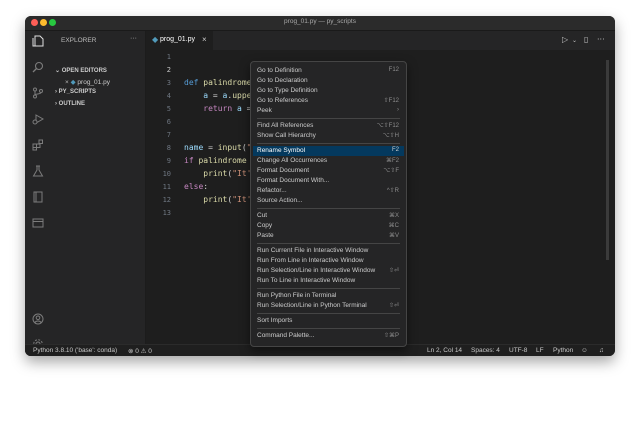 The height and width of the screenshot is (440, 640). What do you see at coordinates (168, 83) in the screenshot?
I see `line-number: 3` at bounding box center [168, 83].